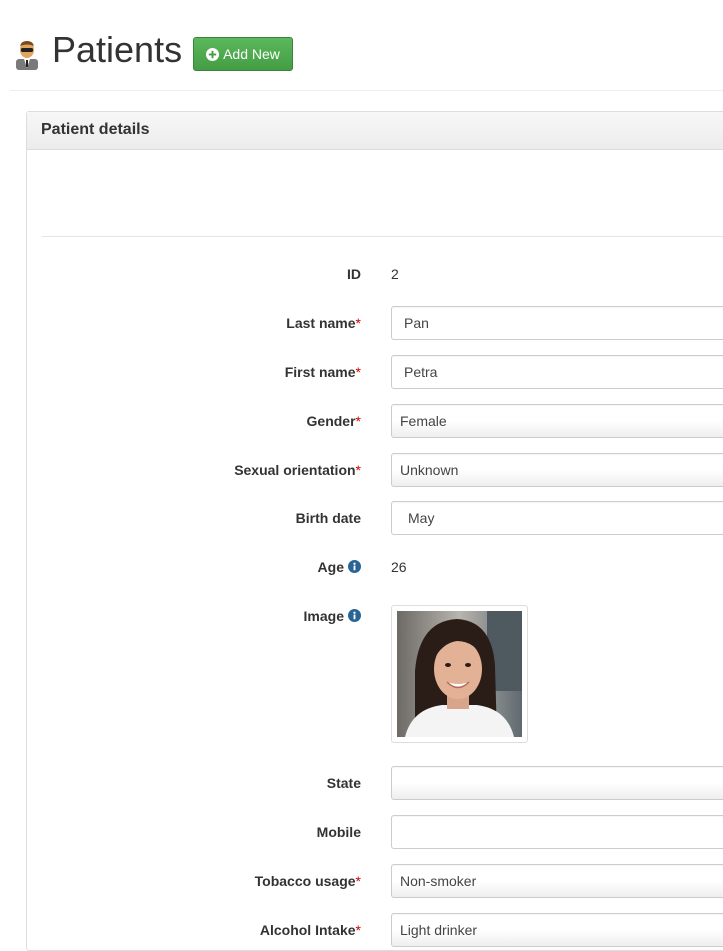  I want to click on panel-divider, so click(382, 236).